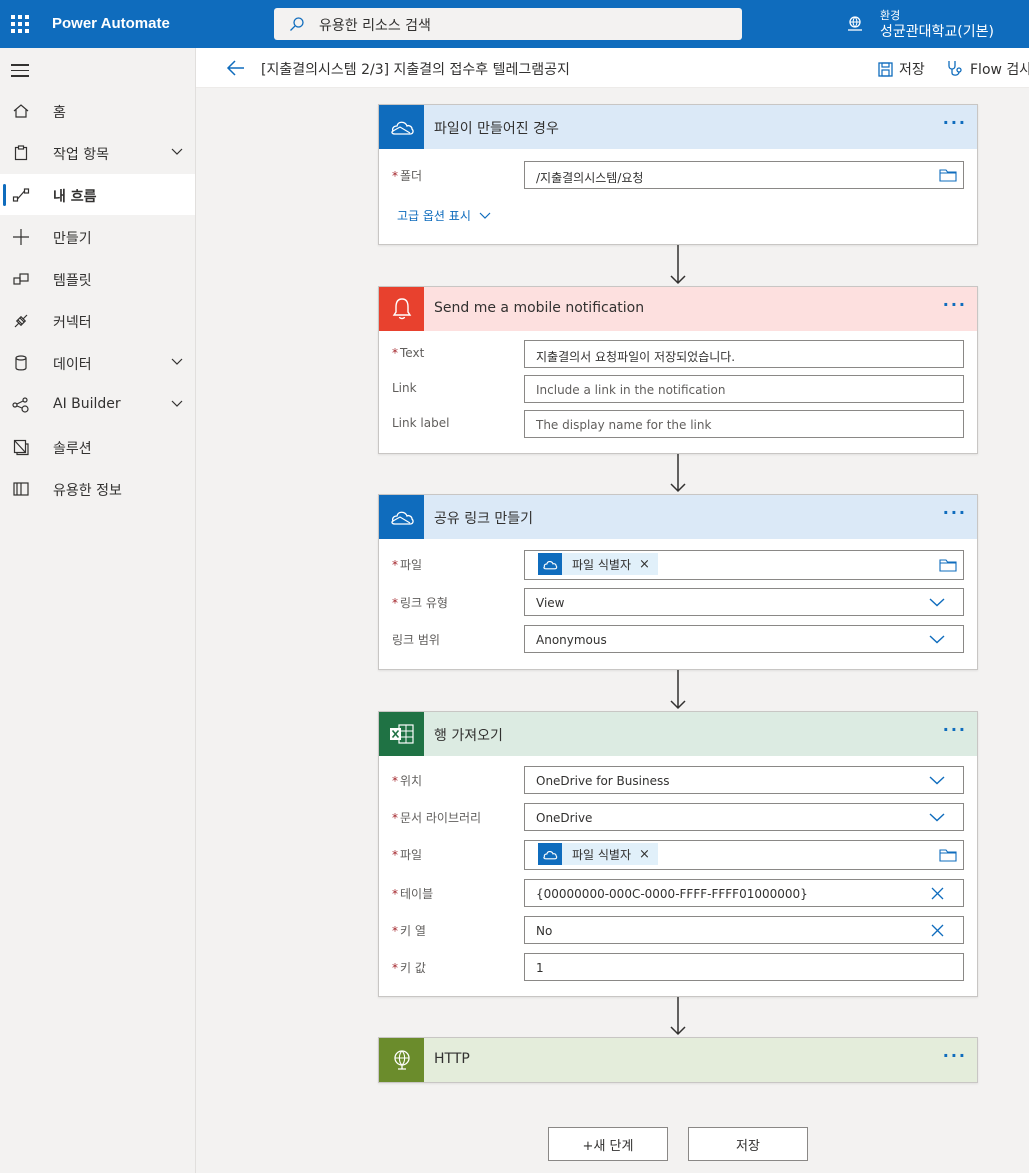  I want to click on document-library-label: * 문서 라이브러리, so click(437, 818).